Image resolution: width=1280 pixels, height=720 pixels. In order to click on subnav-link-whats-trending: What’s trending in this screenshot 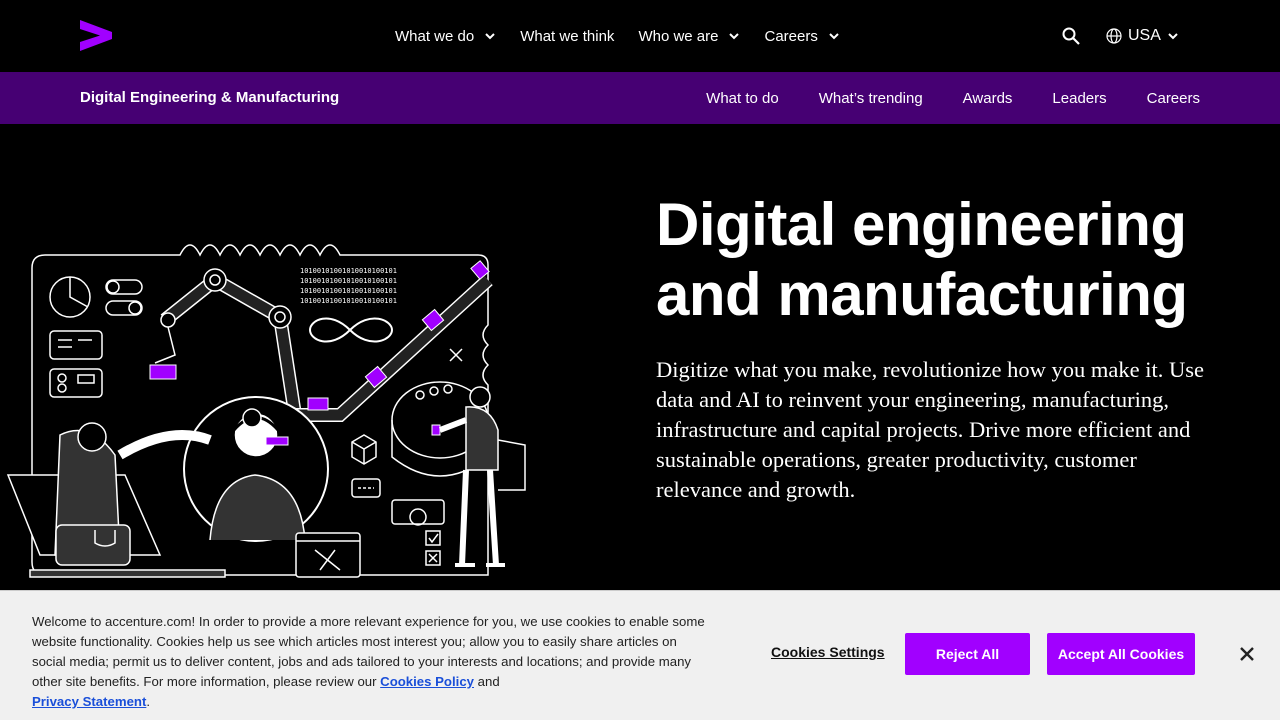, I will do `click(871, 98)`.